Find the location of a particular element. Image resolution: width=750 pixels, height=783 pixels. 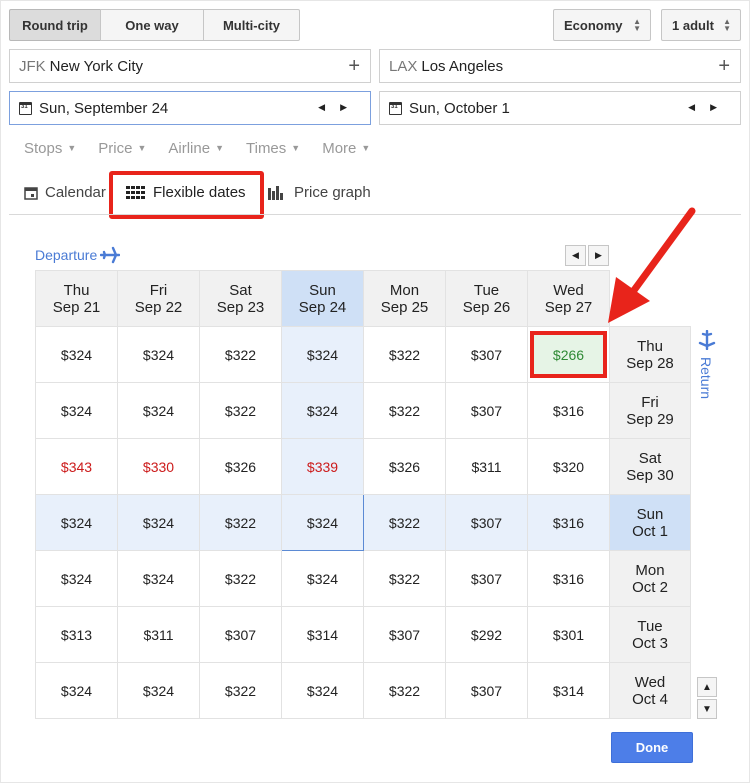

round-trip-button: Round trip is located at coordinates (55, 25).